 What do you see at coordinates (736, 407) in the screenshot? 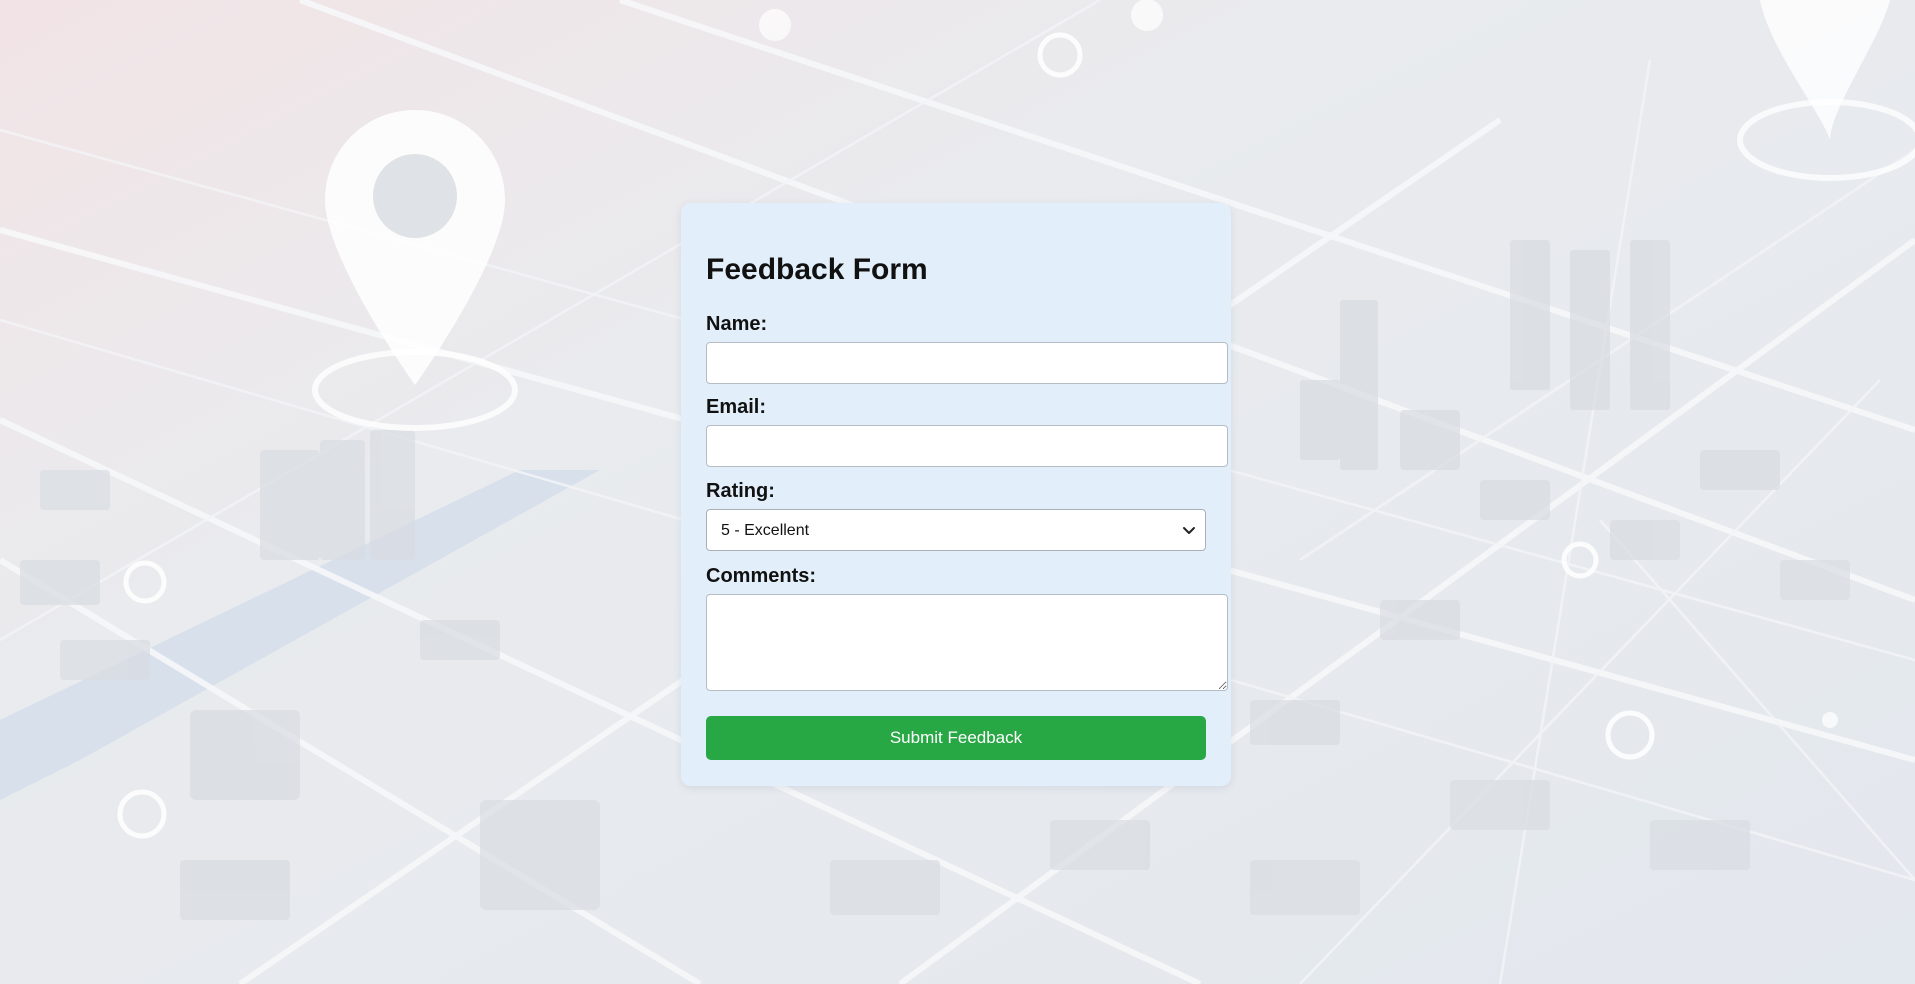
I see `email-label: Email:` at bounding box center [736, 407].